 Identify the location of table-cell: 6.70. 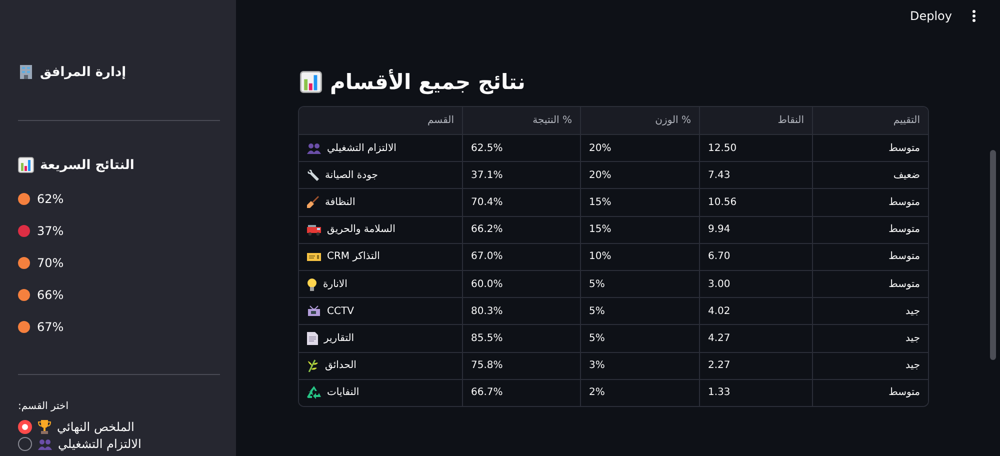
(719, 256).